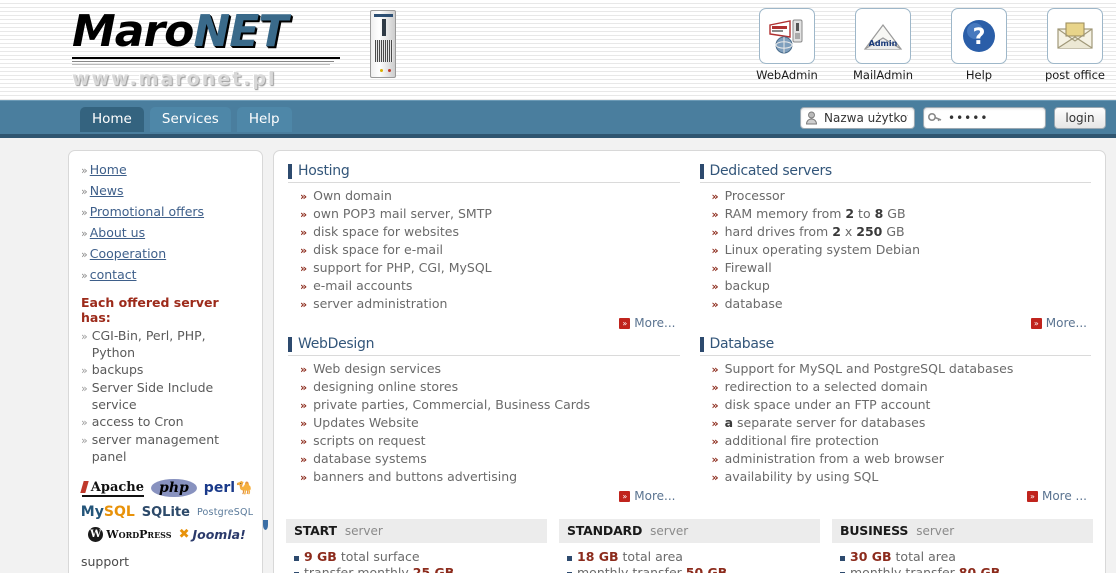 Image resolution: width=1116 pixels, height=573 pixels. Describe the element at coordinates (836, 231) in the screenshot. I see `item-strong: 2` at that location.